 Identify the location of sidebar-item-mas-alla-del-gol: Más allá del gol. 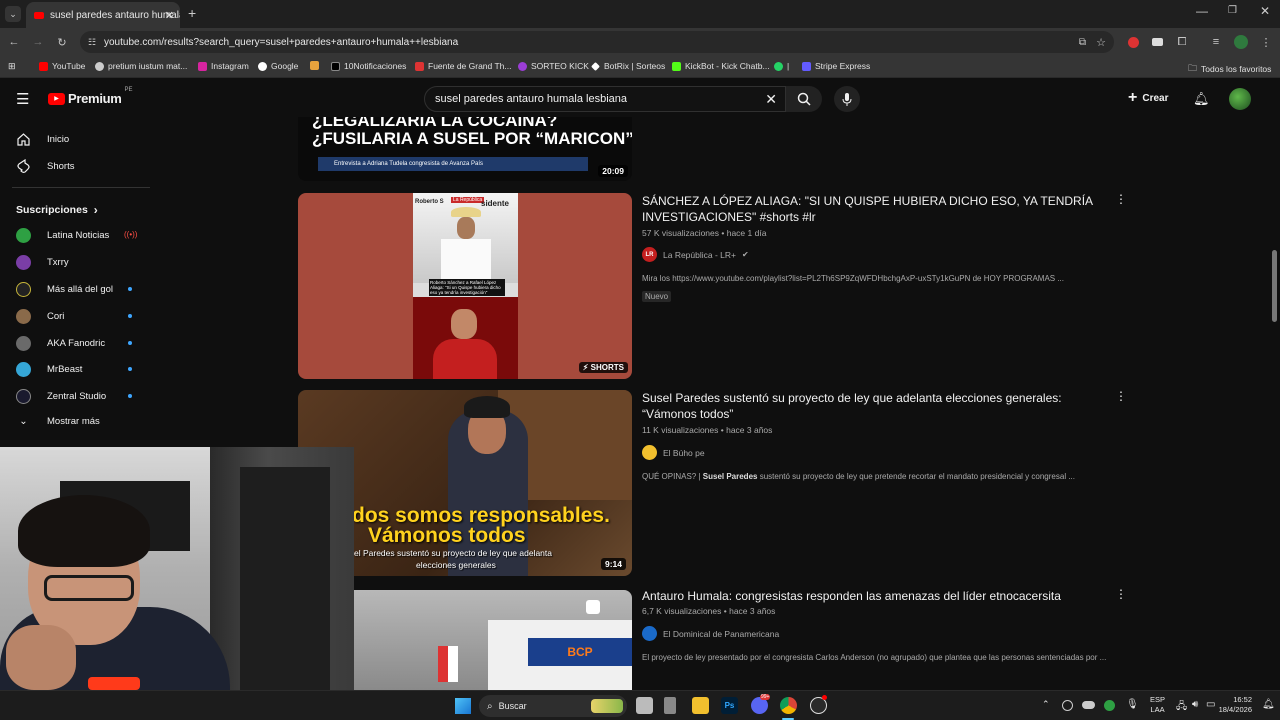
(64, 289).